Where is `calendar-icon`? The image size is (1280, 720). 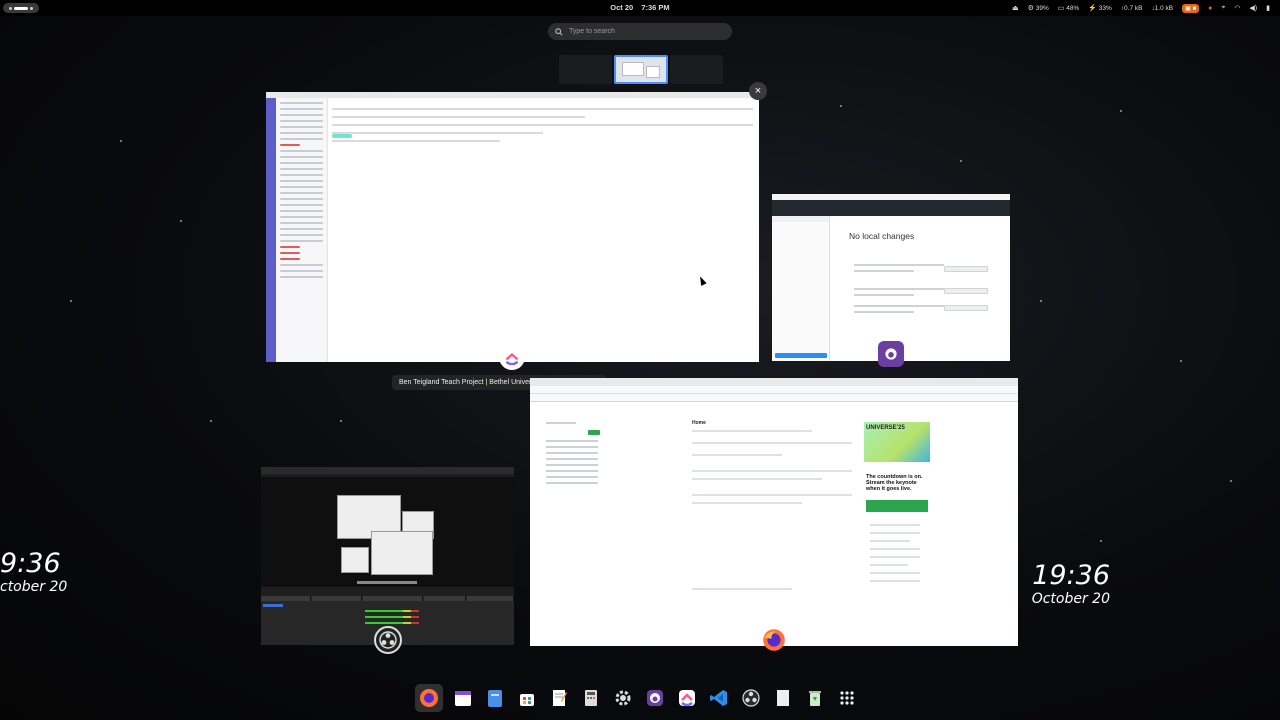 calendar-icon is located at coordinates (463, 698).